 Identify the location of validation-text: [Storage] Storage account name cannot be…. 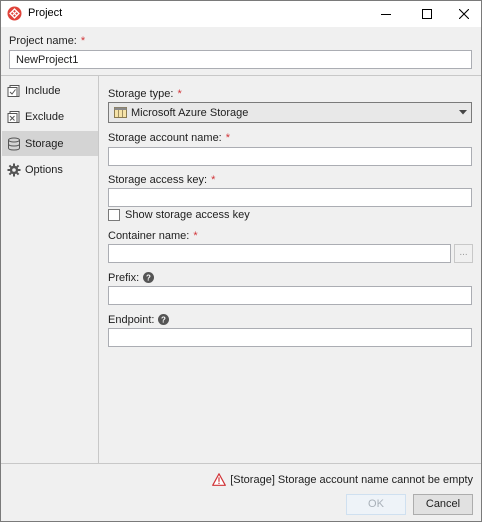
(351, 479).